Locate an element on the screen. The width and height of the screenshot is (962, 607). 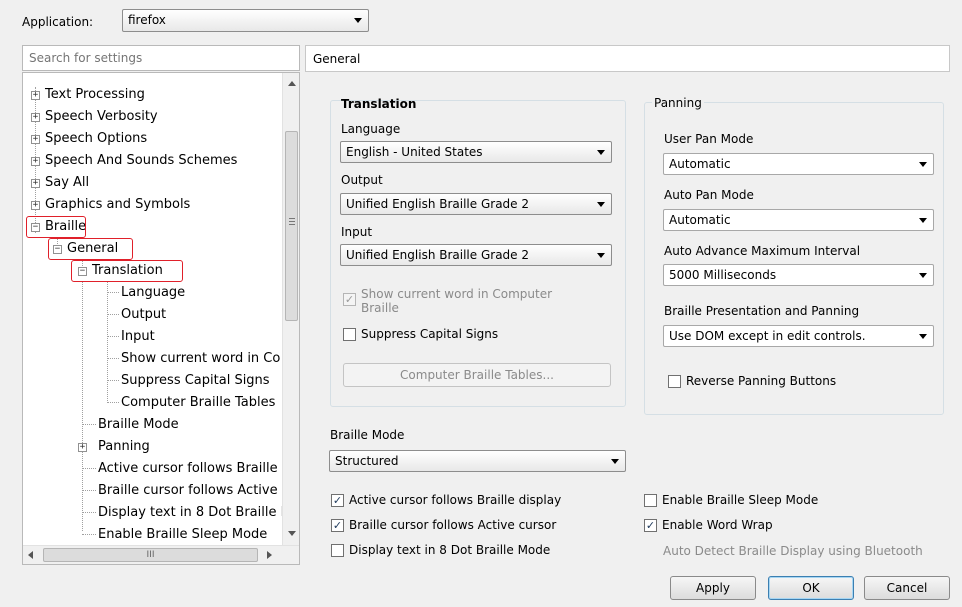
tree-item-sleep-mode: Enable Braille Sleep Mode is located at coordinates (182, 535).